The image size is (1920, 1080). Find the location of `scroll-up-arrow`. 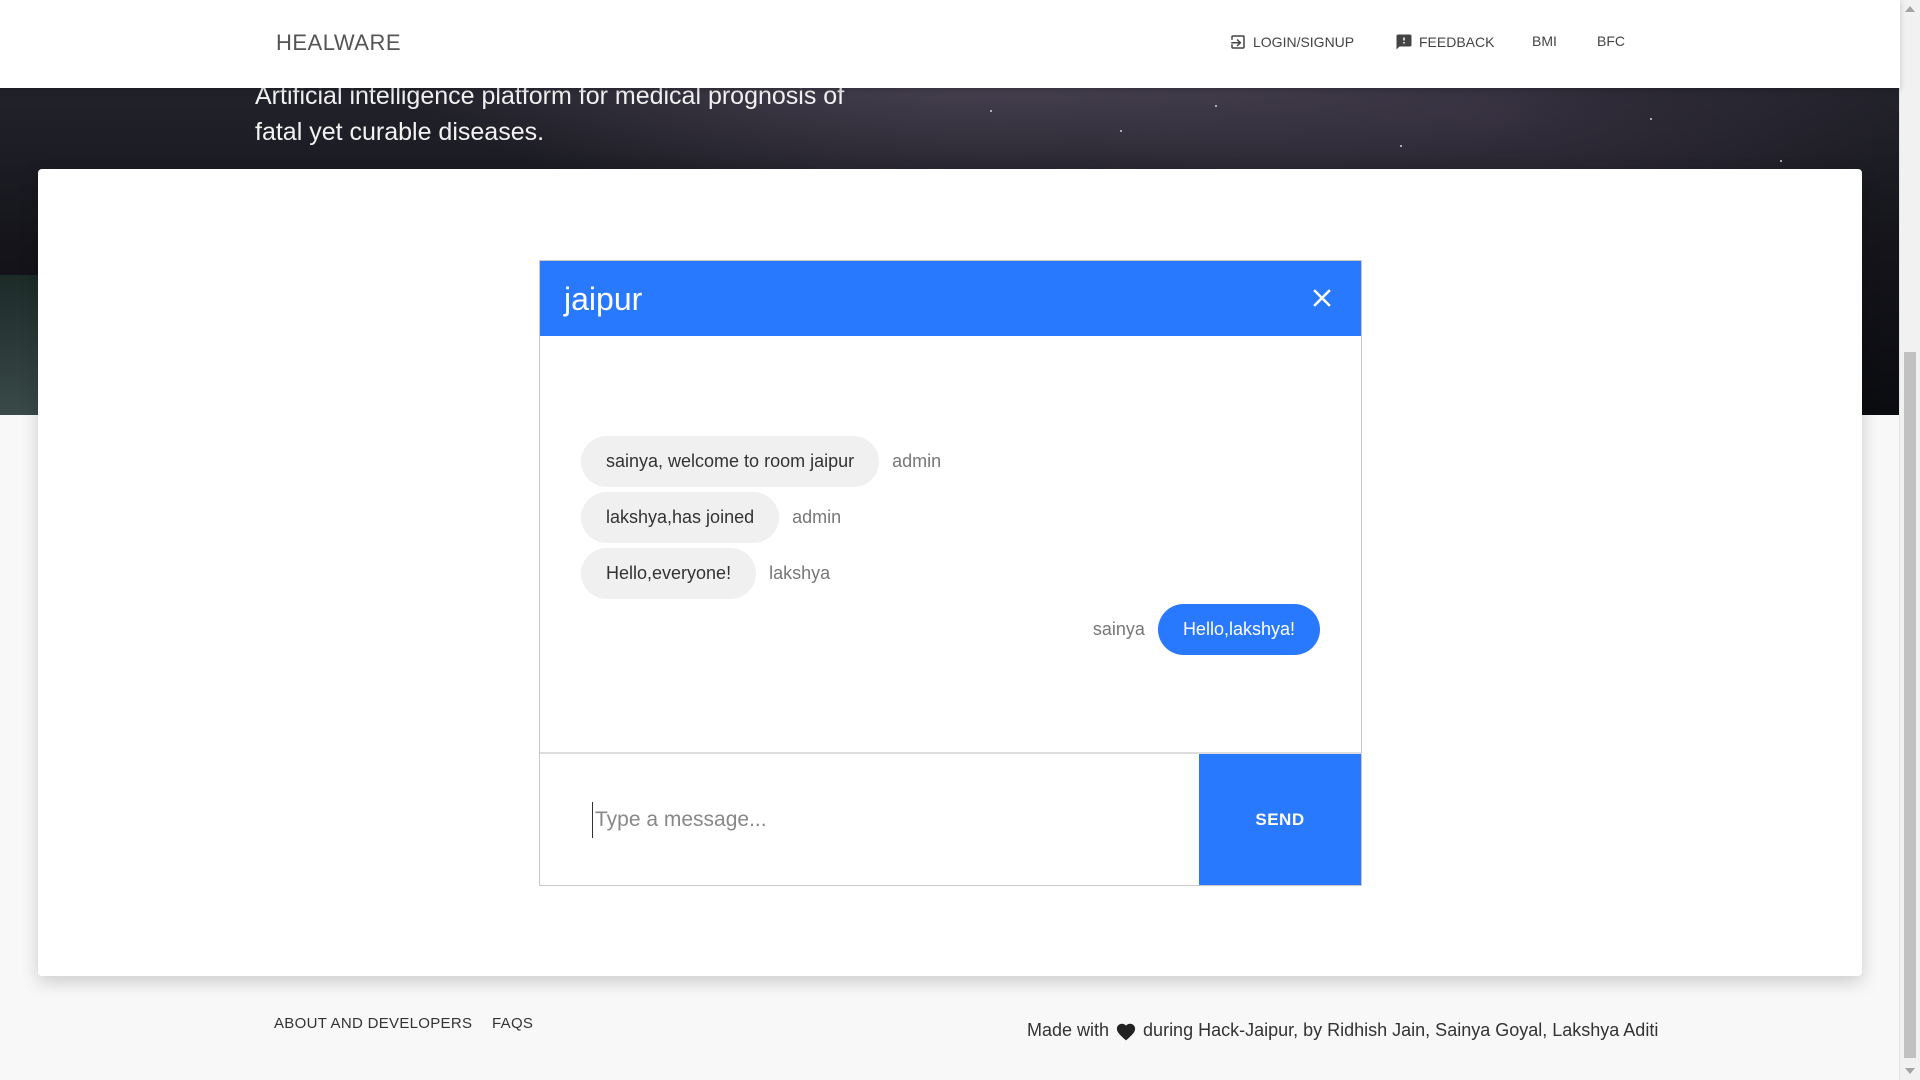

scroll-up-arrow is located at coordinates (1910, 9).